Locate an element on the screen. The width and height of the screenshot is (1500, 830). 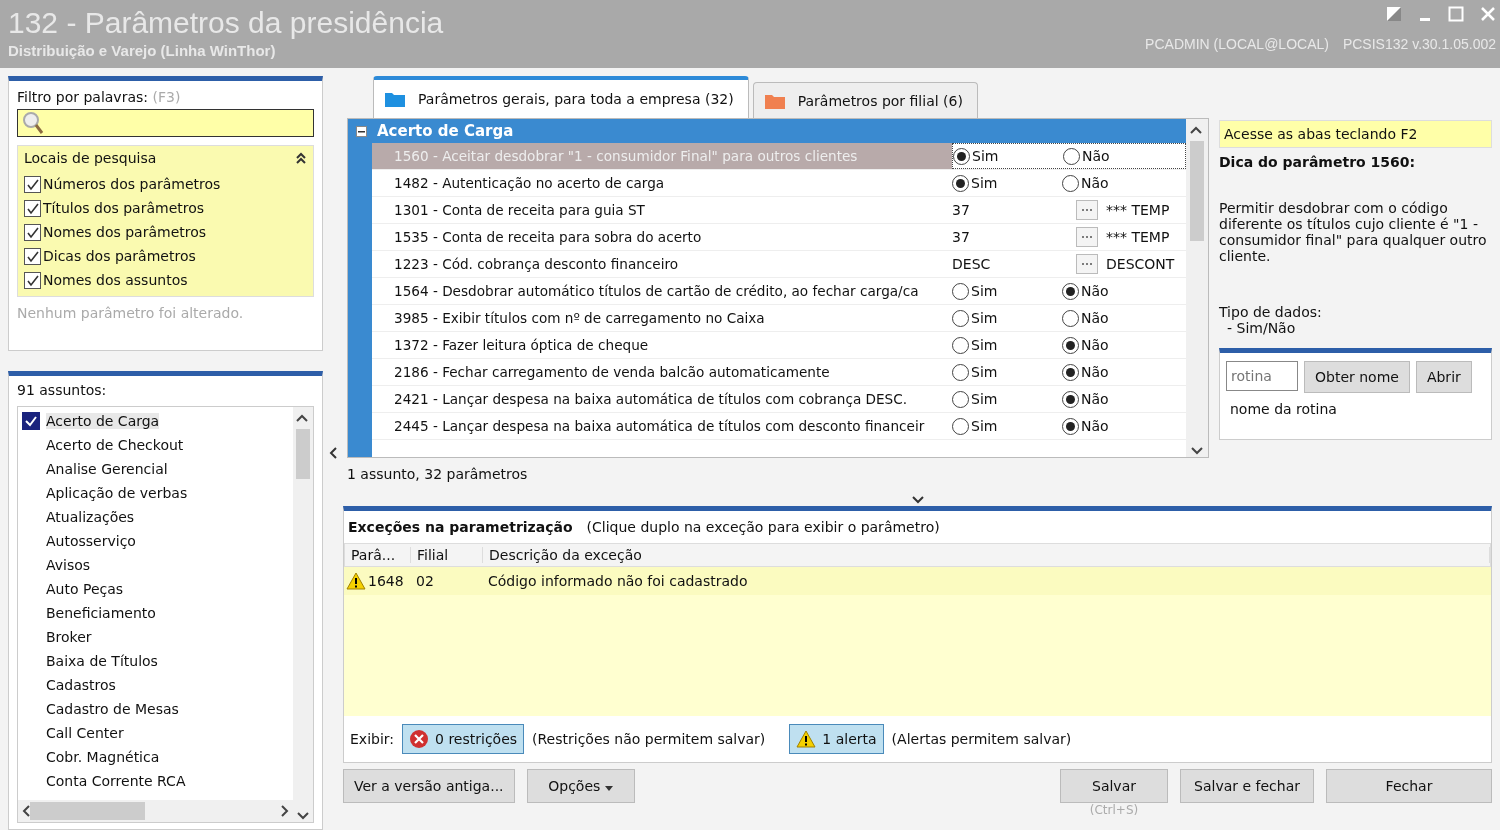
table-cell-text: 02 is located at coordinates (425, 581).